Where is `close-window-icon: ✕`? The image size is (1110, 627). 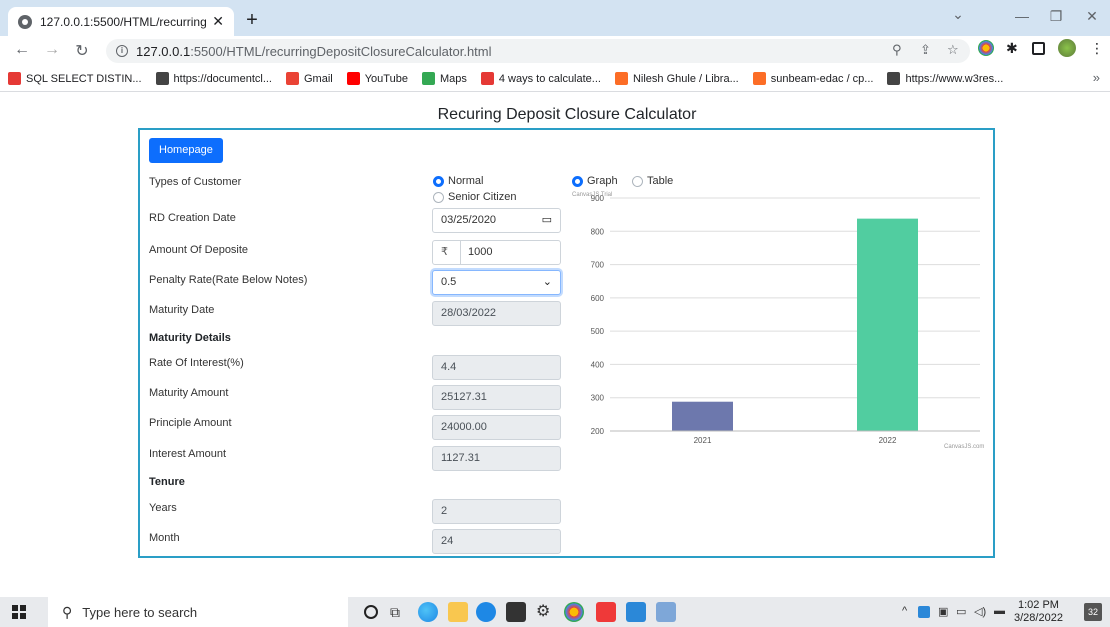
close-window-icon: ✕ is located at coordinates (1092, 16).